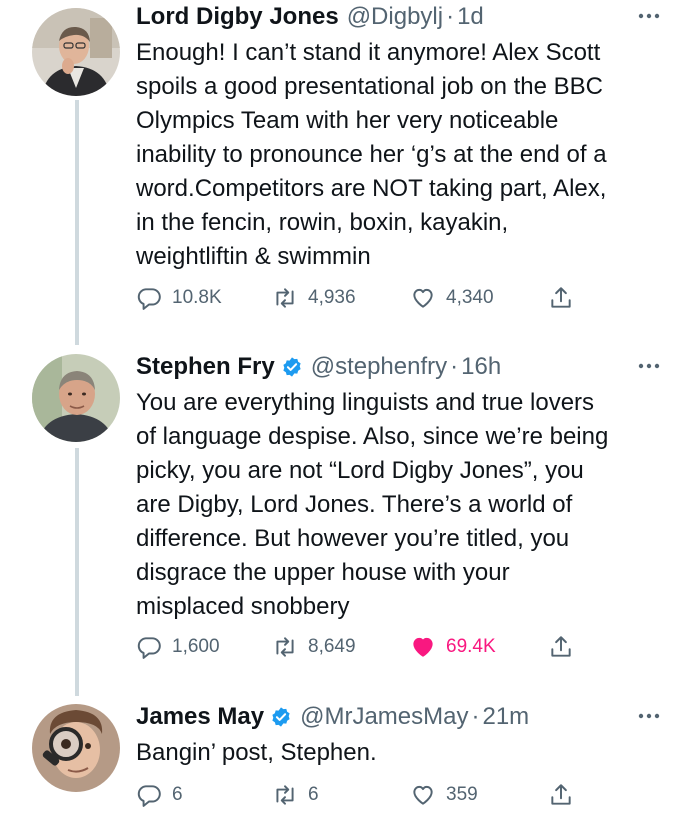 Image resolution: width=700 pixels, height=826 pixels. What do you see at coordinates (470, 17) in the screenshot?
I see `timestamp: 1d` at bounding box center [470, 17].